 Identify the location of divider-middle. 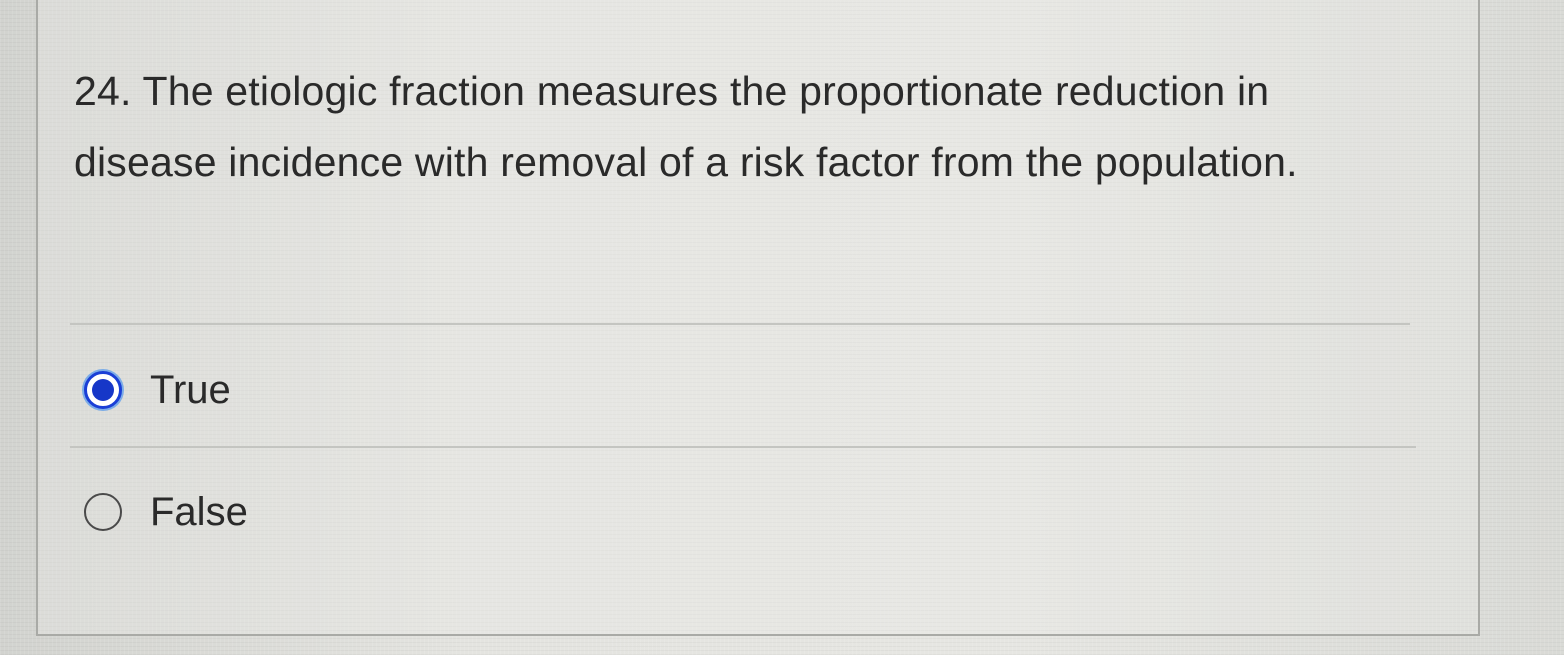
(743, 447).